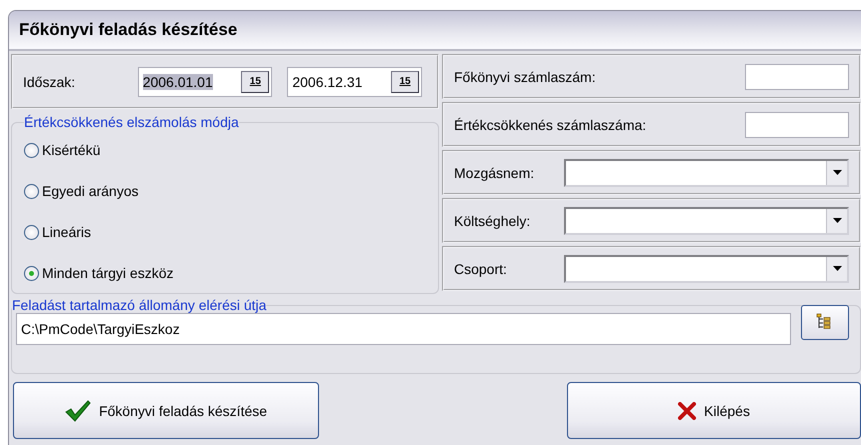  I want to click on browse-button, so click(825, 322).